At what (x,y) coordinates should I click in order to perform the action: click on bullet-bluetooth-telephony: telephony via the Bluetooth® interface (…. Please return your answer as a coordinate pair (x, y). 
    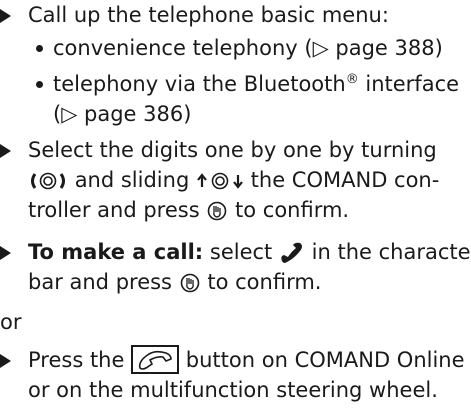
    Looking at the image, I should click on (251, 99).